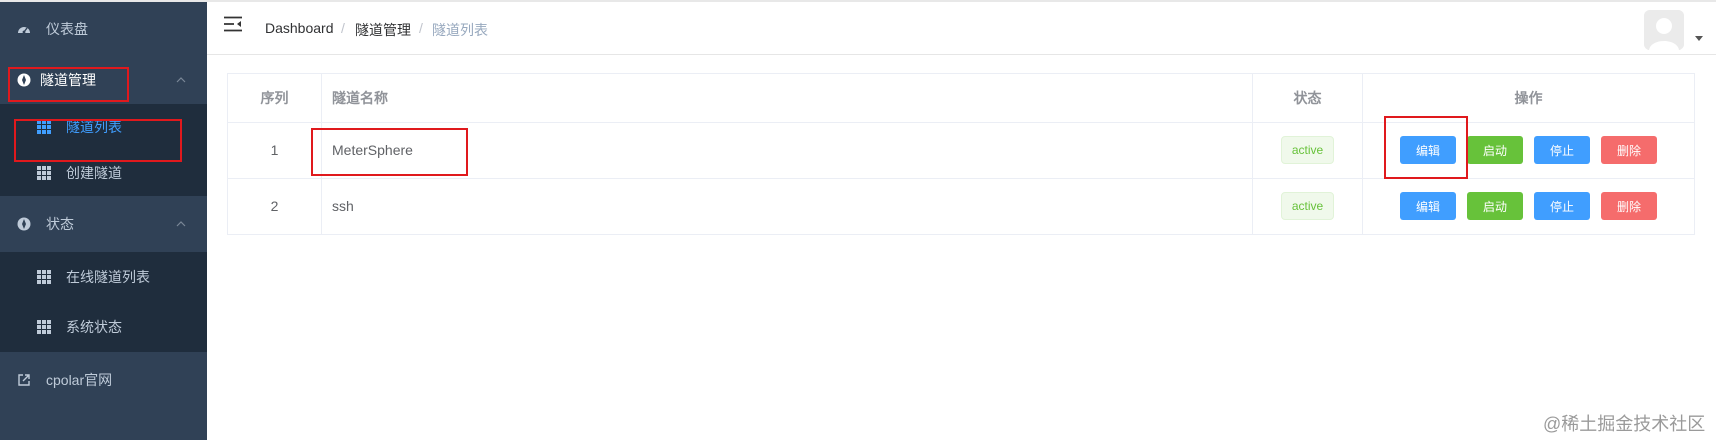  Describe the element at coordinates (460, 30) in the screenshot. I see `breadcrumb-tunnel-list: 隧道列表` at that location.